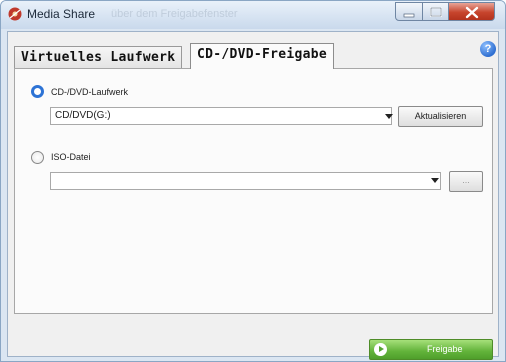 This screenshot has height=362, width=506. Describe the element at coordinates (440, 116) in the screenshot. I see `refresh-button: Aktualisieren` at that location.